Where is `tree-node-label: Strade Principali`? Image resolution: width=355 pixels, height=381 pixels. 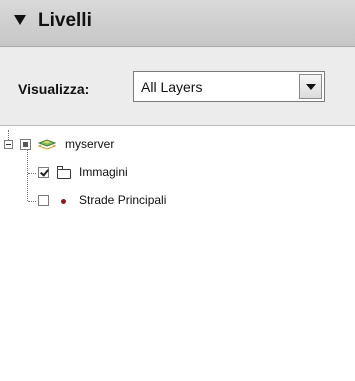
tree-node-label: Strade Principali is located at coordinates (123, 200).